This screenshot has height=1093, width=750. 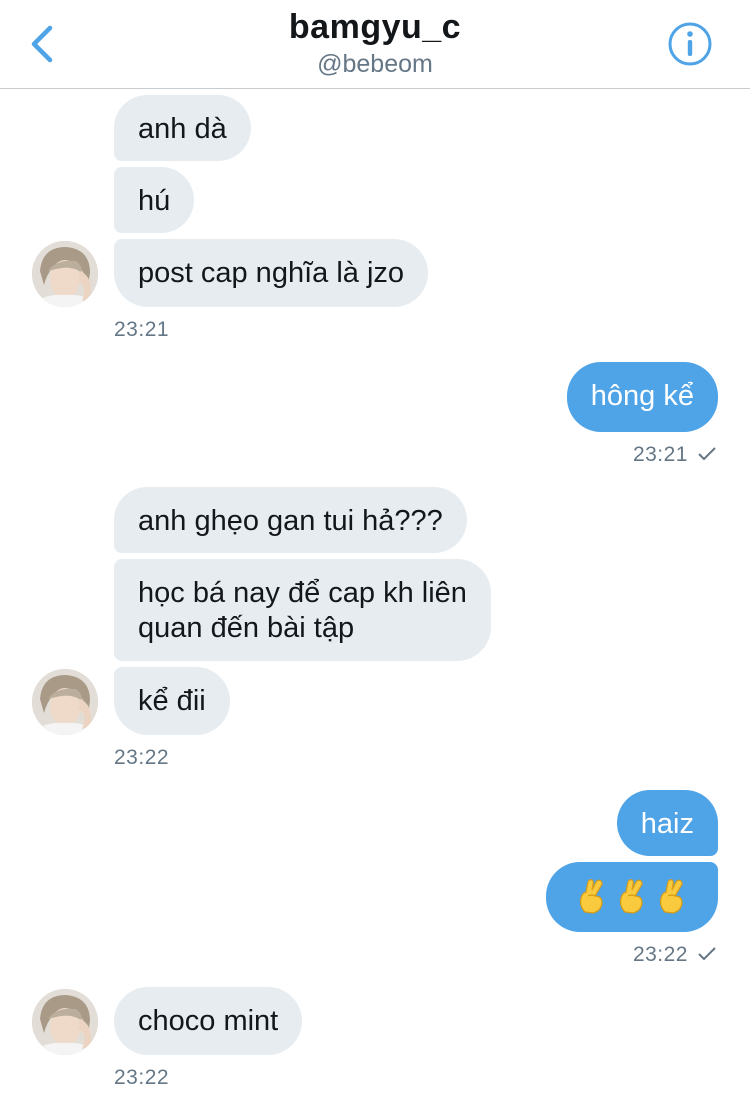 I want to click on message-bubble: kể đii, so click(x=172, y=701).